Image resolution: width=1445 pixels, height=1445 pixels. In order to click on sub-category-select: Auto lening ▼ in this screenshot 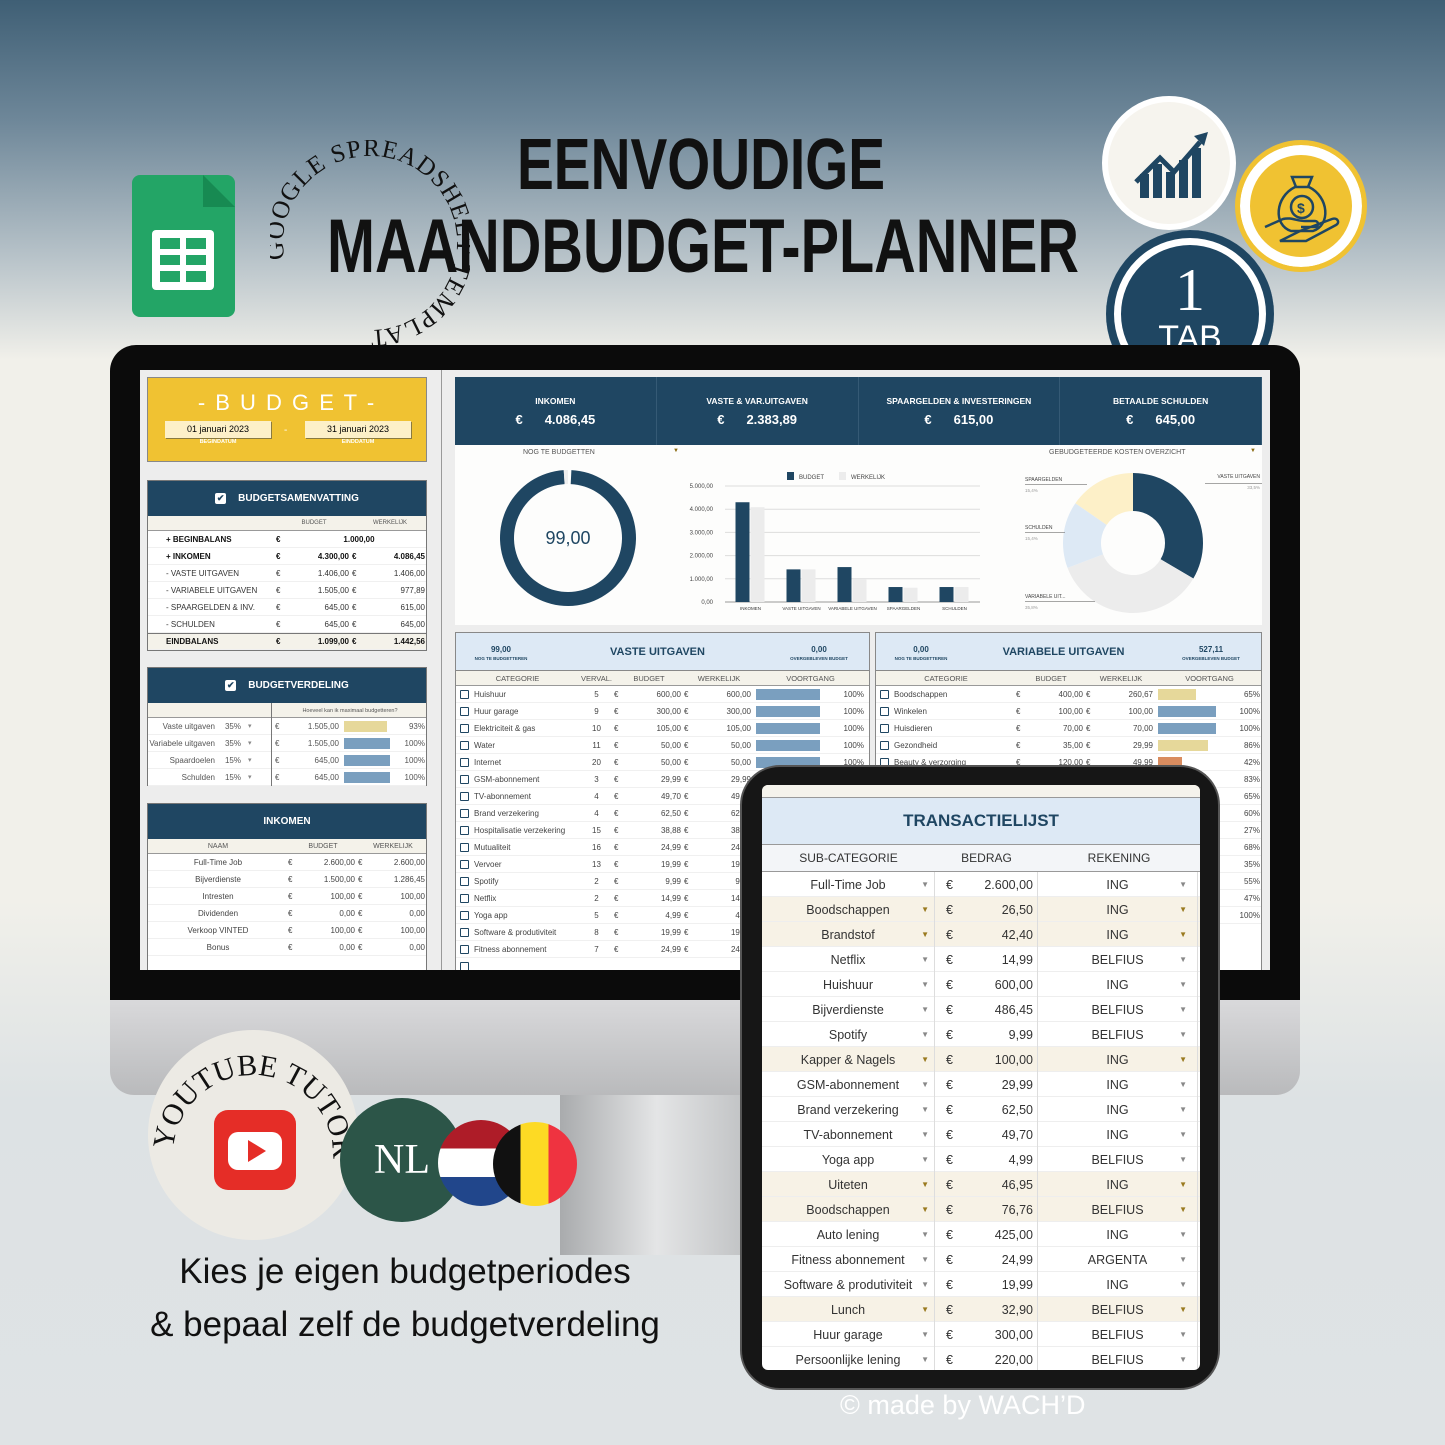, I will do `click(848, 1234)`.